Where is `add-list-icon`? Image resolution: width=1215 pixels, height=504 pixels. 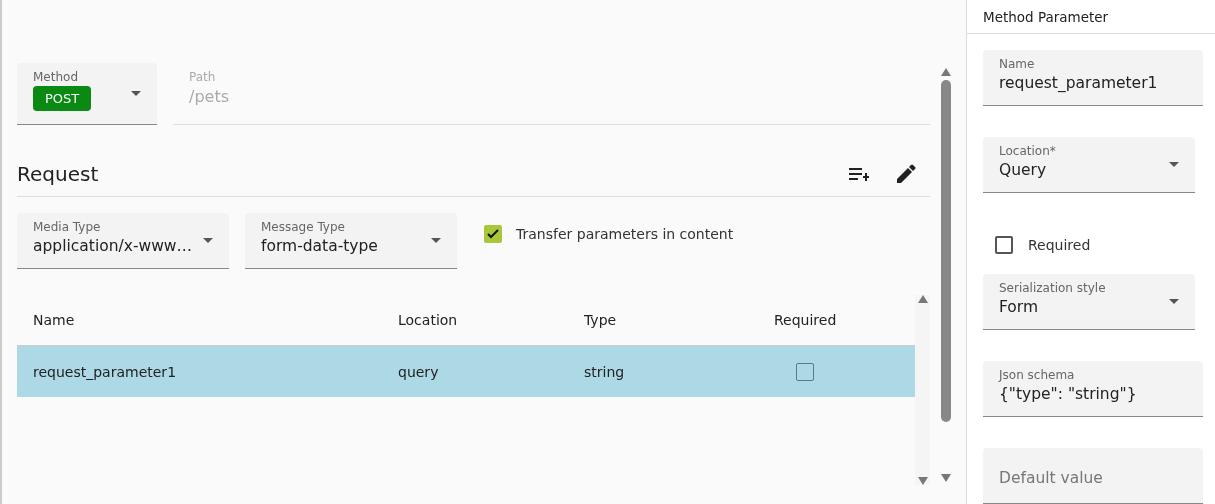 add-list-icon is located at coordinates (859, 173).